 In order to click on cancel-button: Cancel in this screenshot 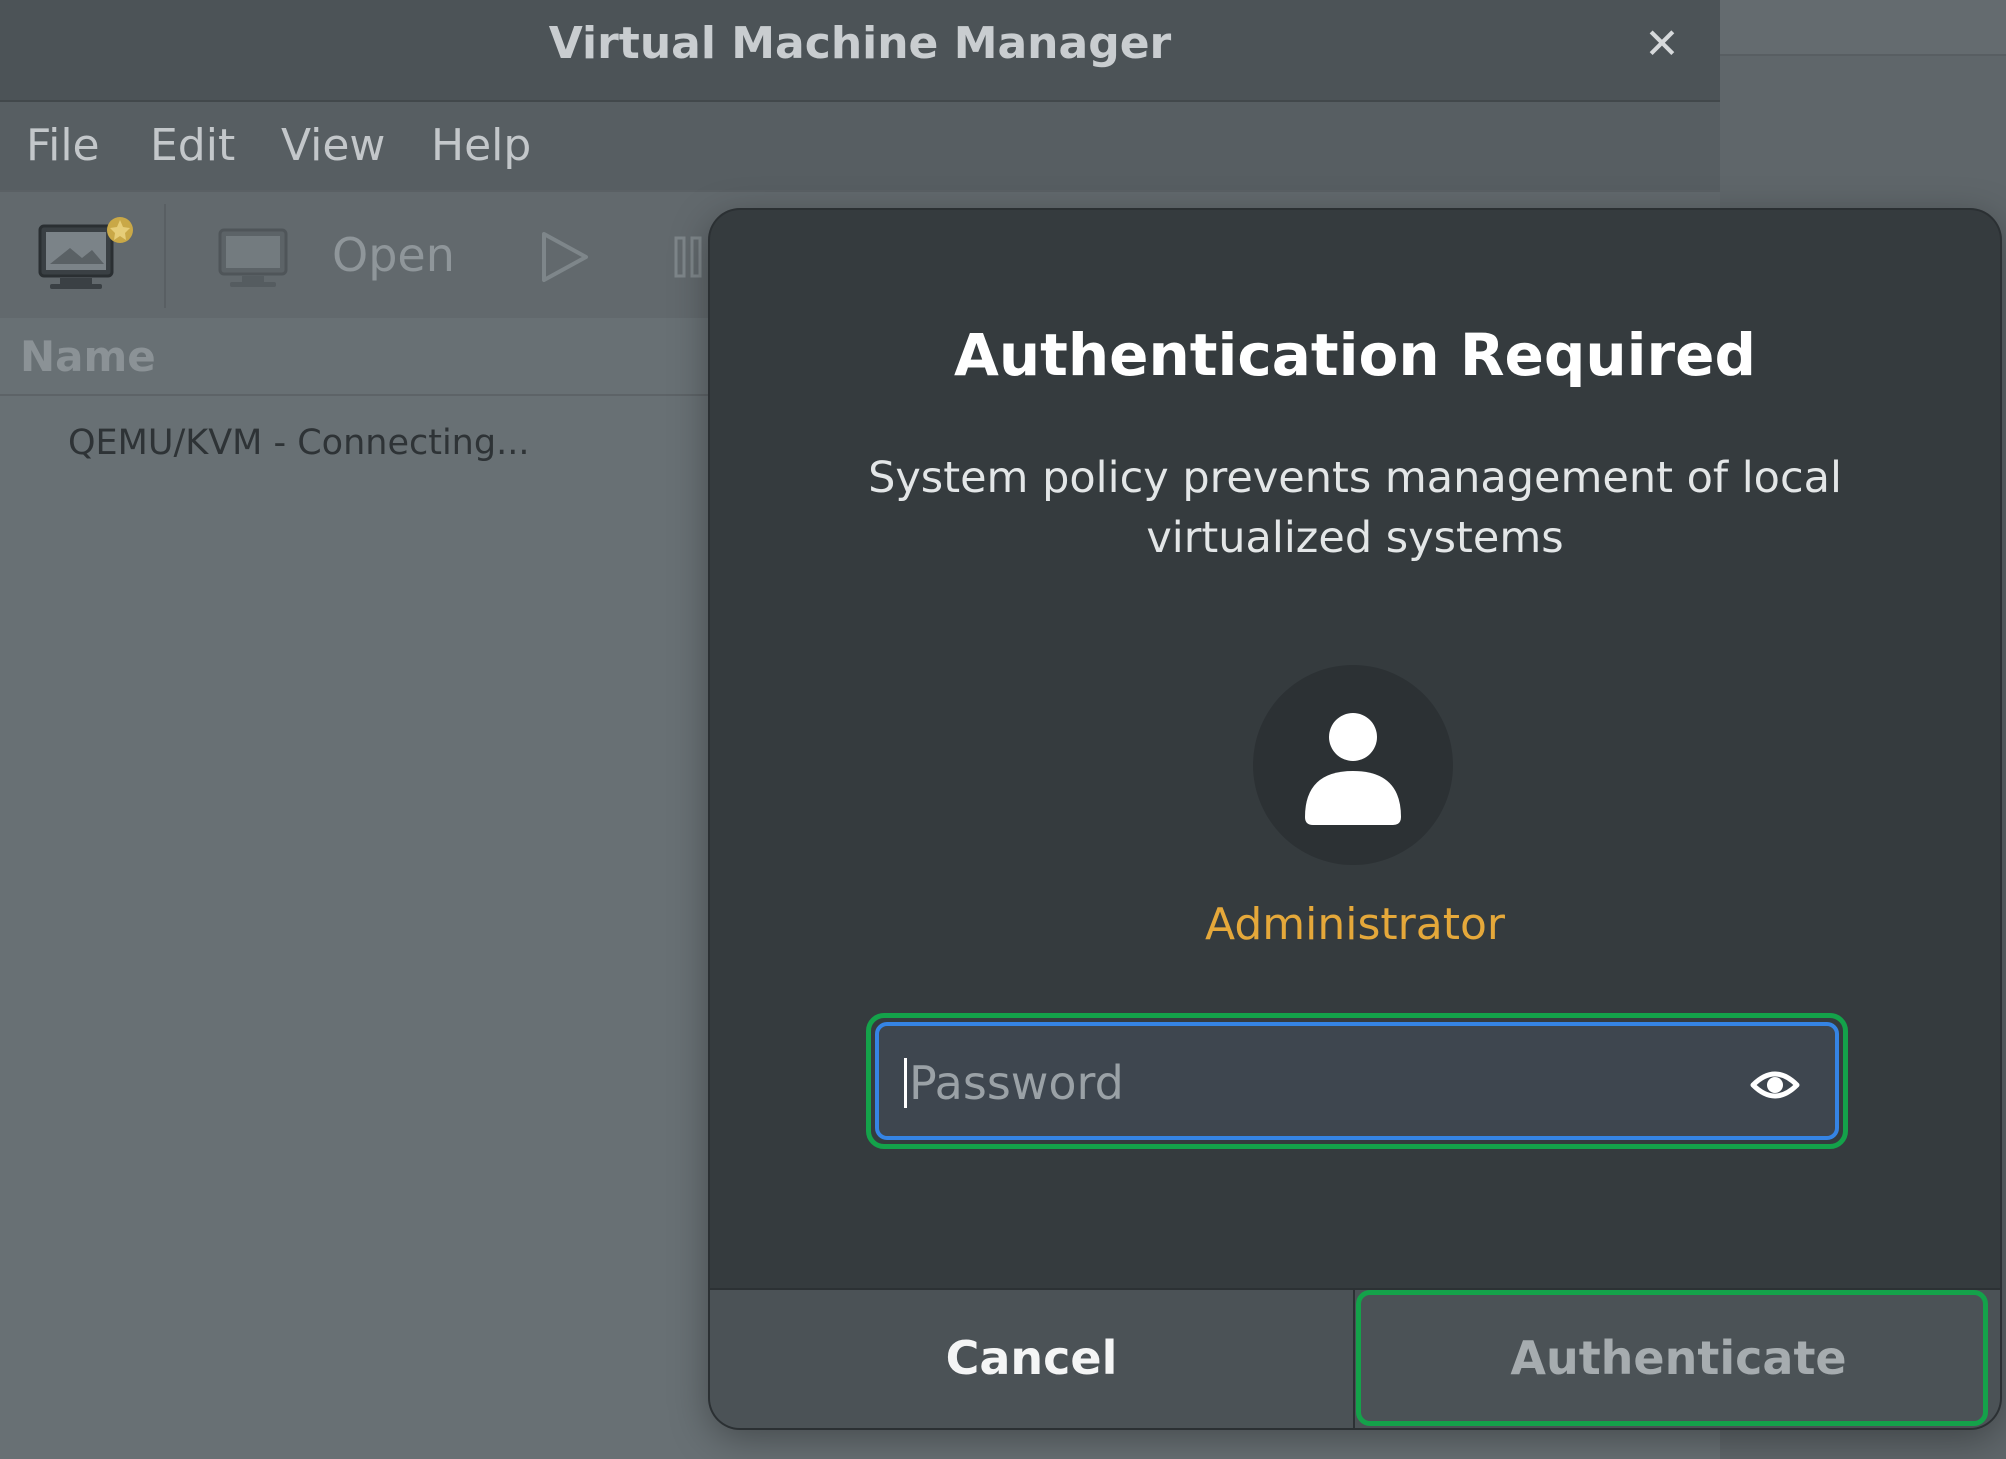, I will do `click(1032, 1359)`.